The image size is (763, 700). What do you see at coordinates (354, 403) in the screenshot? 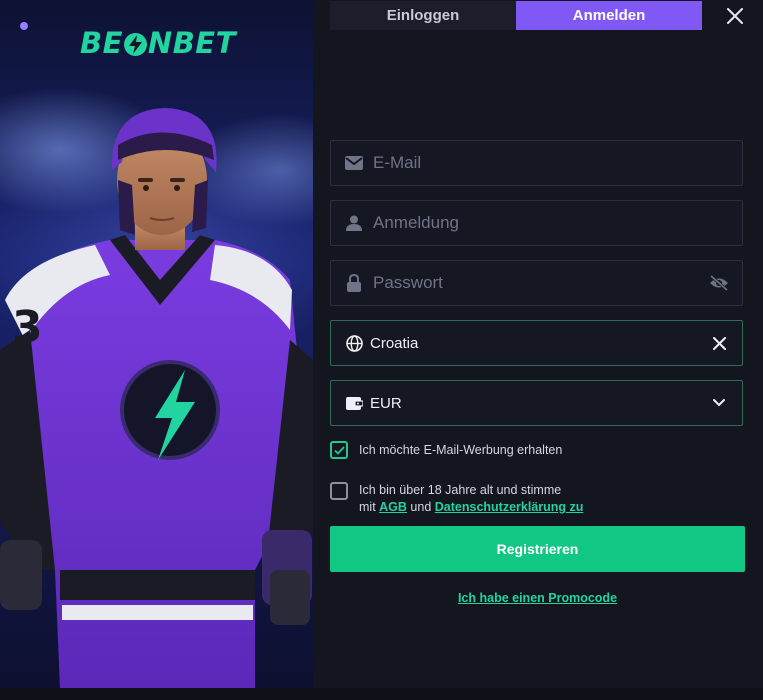
I see `wallet-icon` at bounding box center [354, 403].